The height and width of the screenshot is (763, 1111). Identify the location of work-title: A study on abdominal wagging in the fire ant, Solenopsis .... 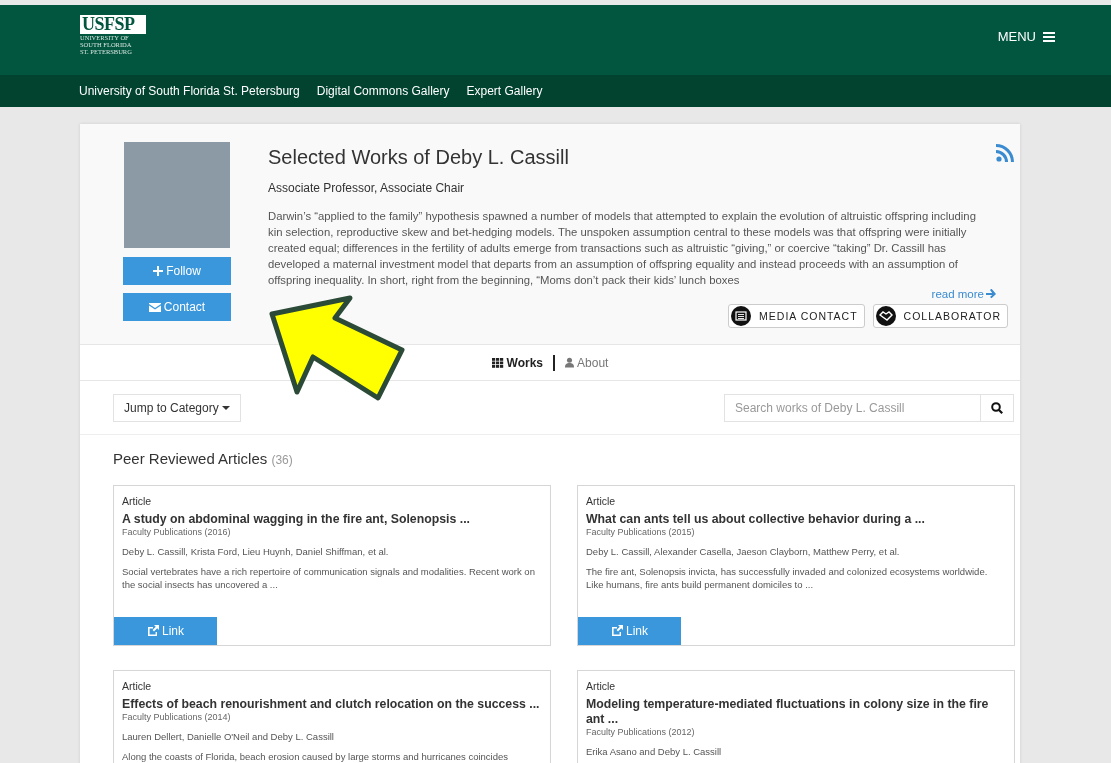
(332, 519).